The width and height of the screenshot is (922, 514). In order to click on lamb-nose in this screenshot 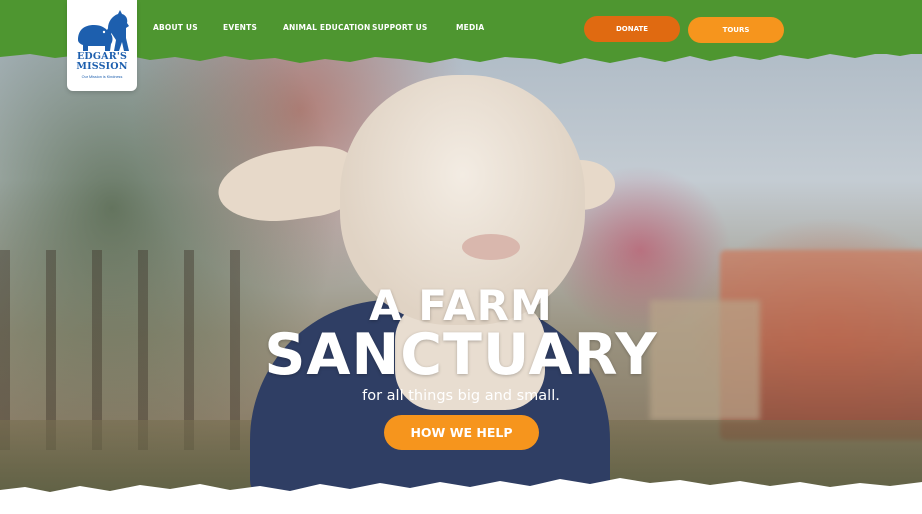, I will do `click(491, 247)`.